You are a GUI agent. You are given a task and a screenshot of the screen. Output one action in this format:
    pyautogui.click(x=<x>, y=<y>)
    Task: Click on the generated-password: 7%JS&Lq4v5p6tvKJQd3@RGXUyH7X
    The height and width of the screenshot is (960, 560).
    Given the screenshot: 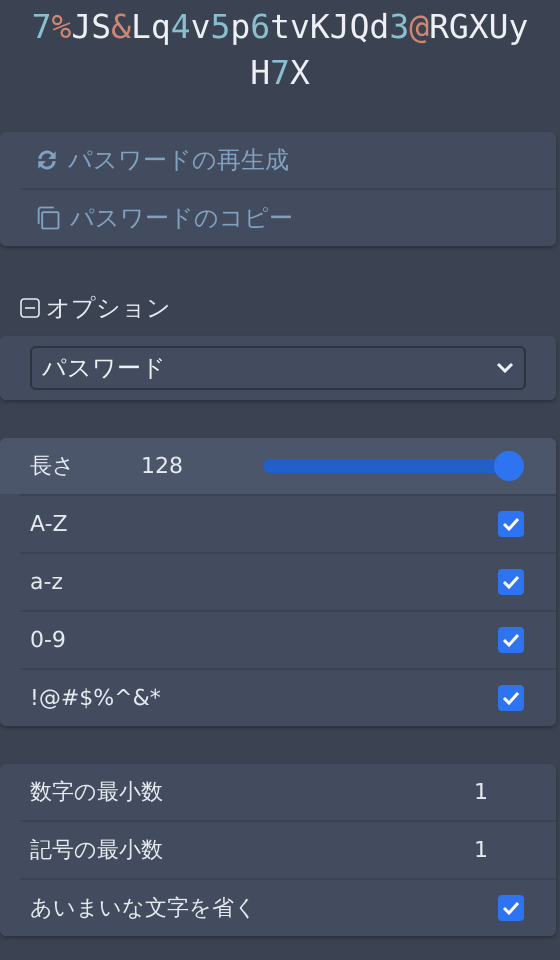 What is the action you would take?
    pyautogui.click(x=280, y=50)
    